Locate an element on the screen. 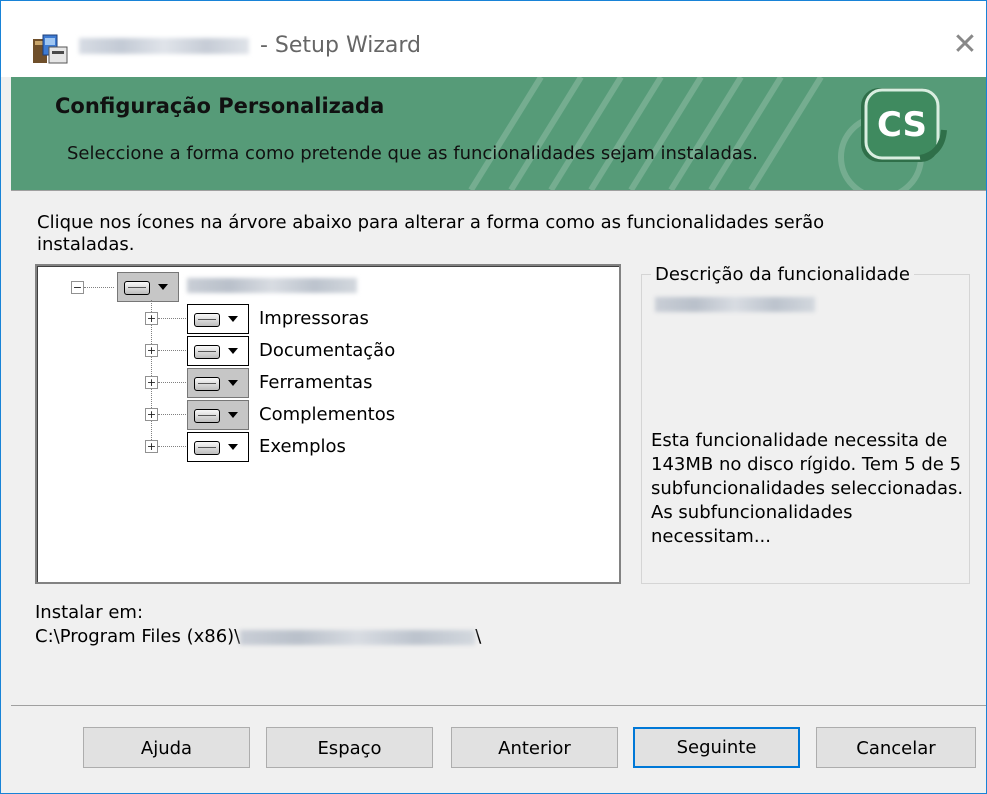 This screenshot has width=987, height=794. tree-item-impressoras: Impressoras is located at coordinates (314, 318).